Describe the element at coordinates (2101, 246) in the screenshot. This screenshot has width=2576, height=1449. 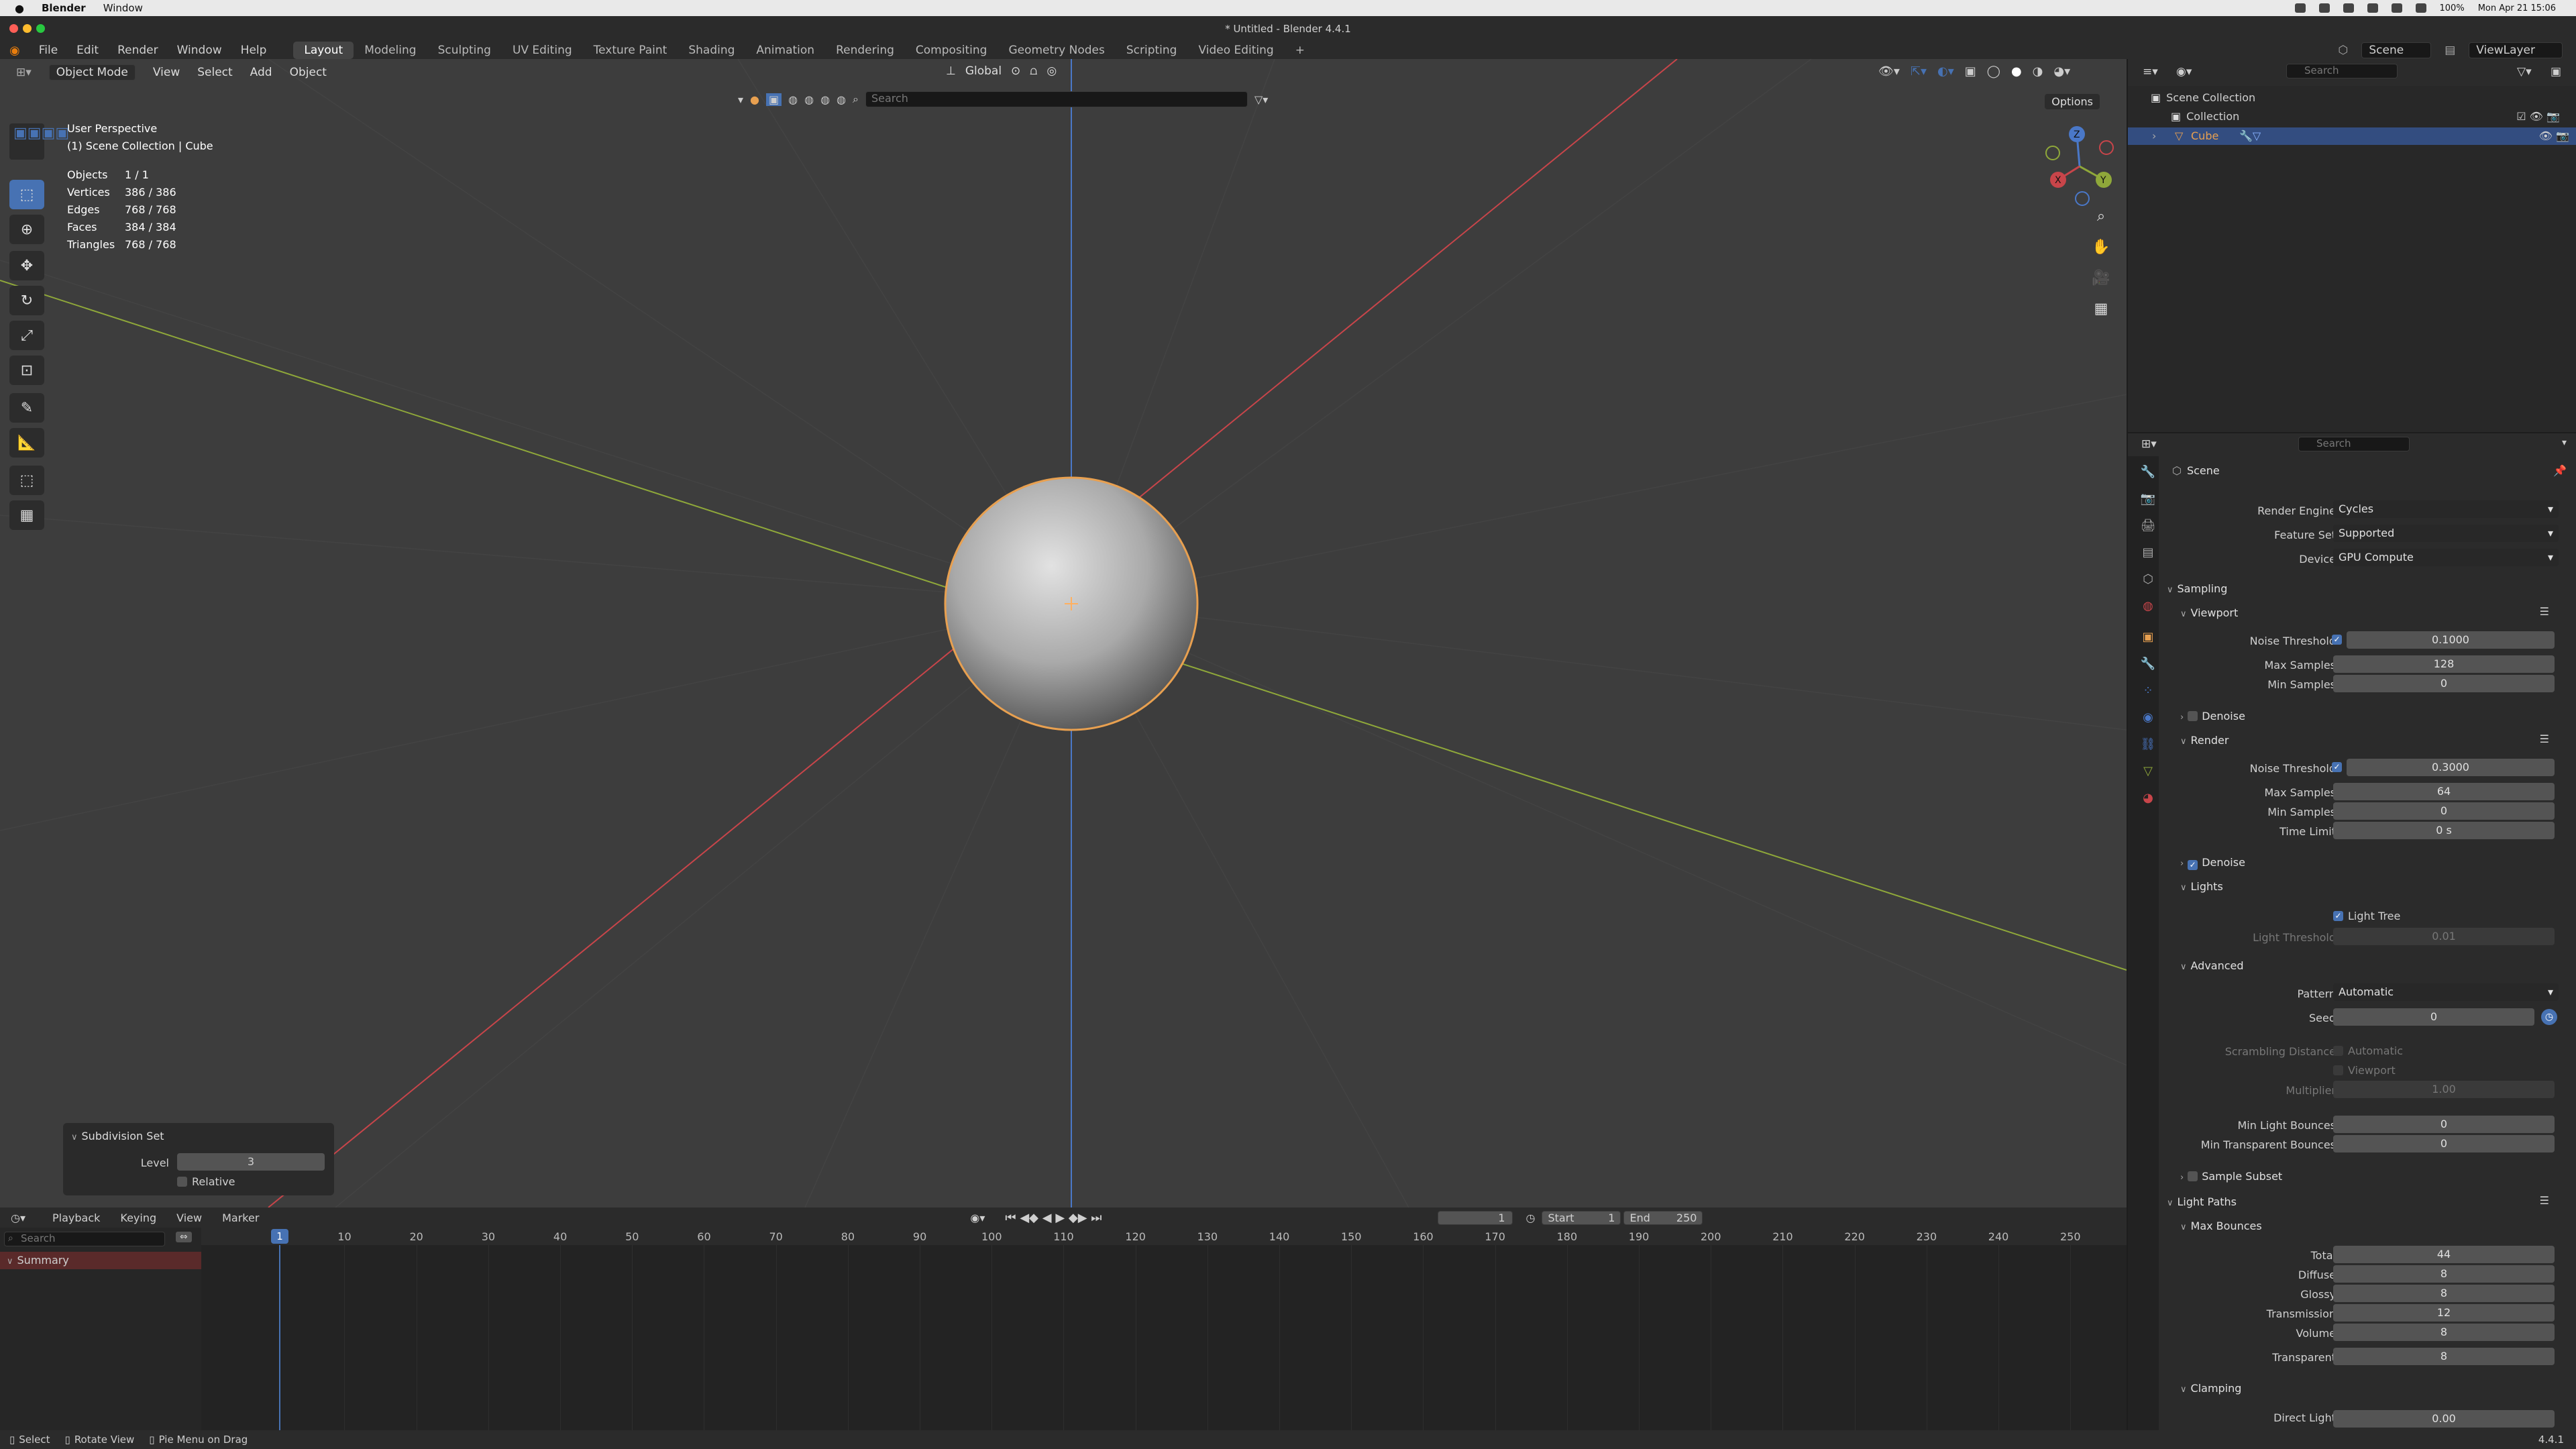
I see `pan-view-icon: ✋` at that location.